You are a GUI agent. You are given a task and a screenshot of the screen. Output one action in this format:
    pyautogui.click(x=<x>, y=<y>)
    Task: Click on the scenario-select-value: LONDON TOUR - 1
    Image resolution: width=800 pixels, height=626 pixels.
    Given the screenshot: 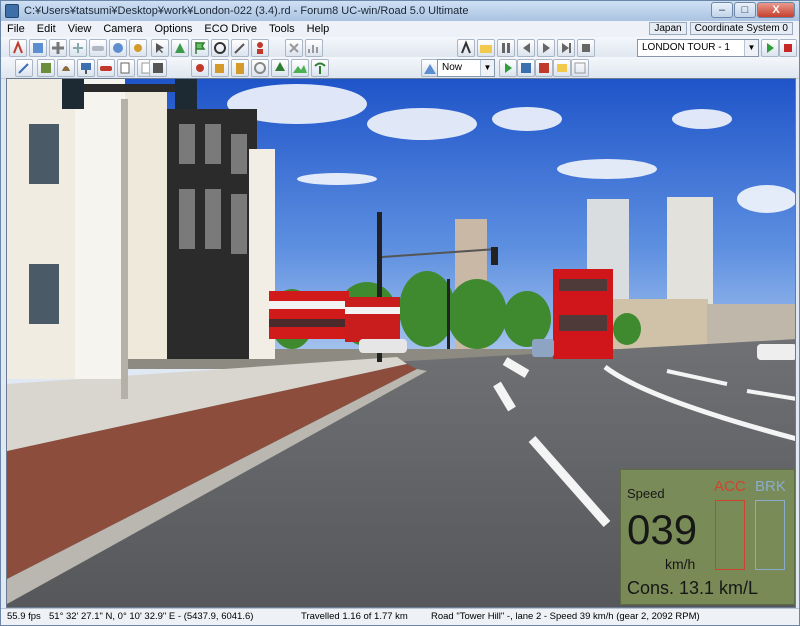 What is the action you would take?
    pyautogui.click(x=686, y=47)
    